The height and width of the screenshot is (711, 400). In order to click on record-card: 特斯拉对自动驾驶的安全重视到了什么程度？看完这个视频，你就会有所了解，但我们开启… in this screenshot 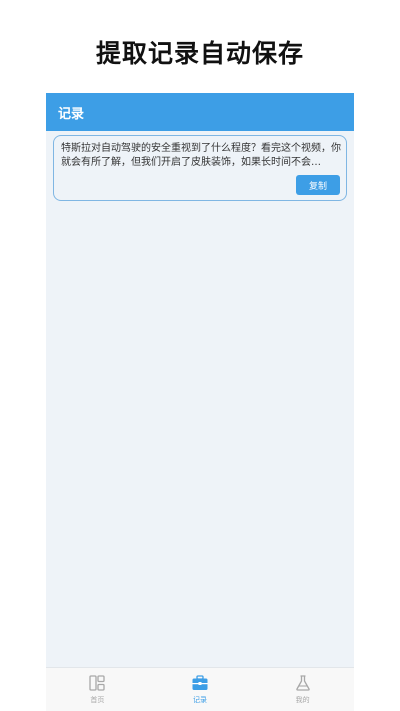, I will do `click(200, 168)`.